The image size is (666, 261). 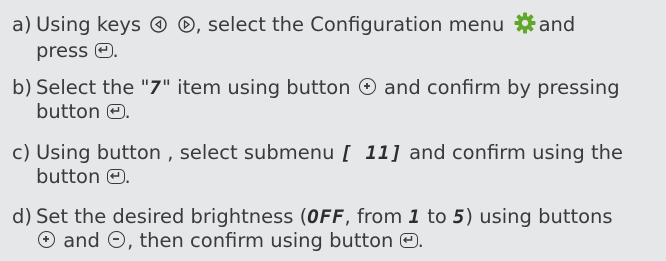 What do you see at coordinates (62, 50) in the screenshot?
I see `step-text: press` at bounding box center [62, 50].